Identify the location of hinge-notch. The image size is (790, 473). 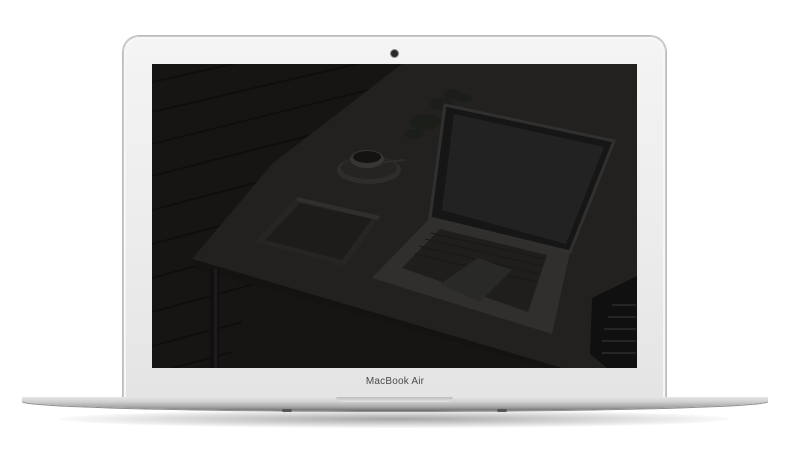
(394, 399).